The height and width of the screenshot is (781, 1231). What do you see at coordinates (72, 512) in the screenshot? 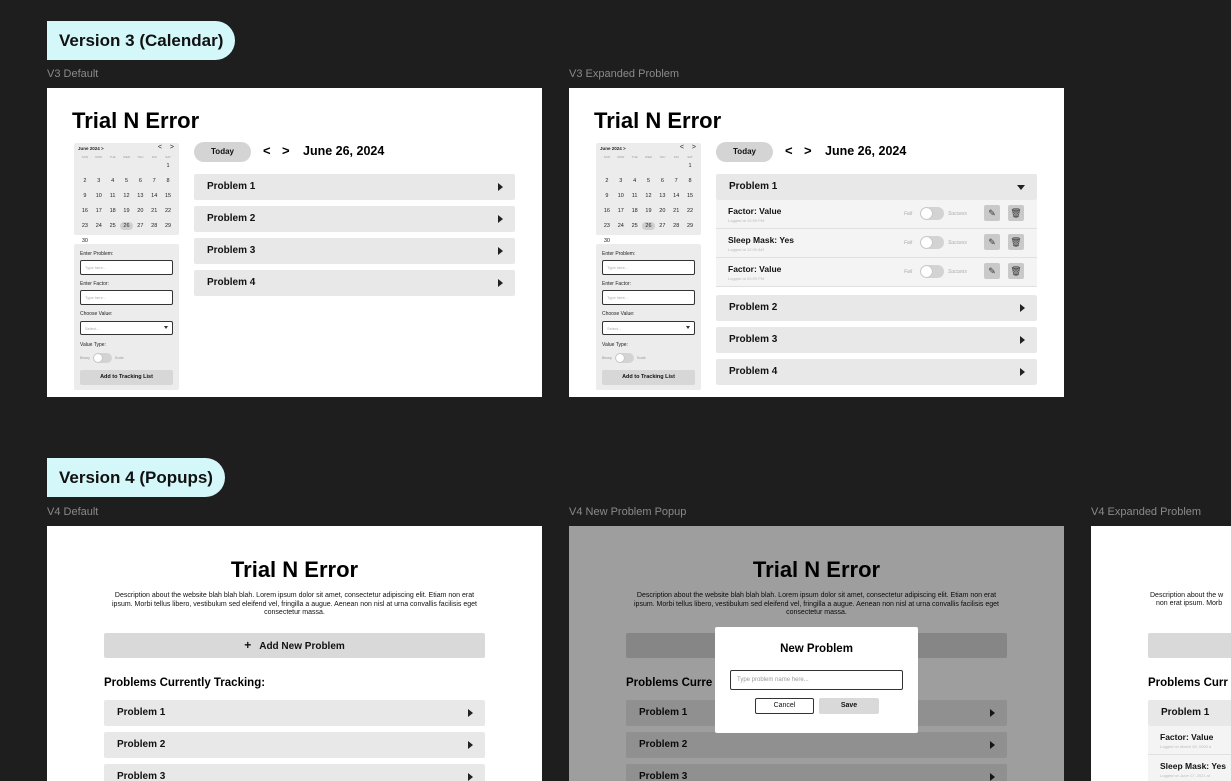
I see `frame-label-v4-default: V4 Default` at bounding box center [72, 512].